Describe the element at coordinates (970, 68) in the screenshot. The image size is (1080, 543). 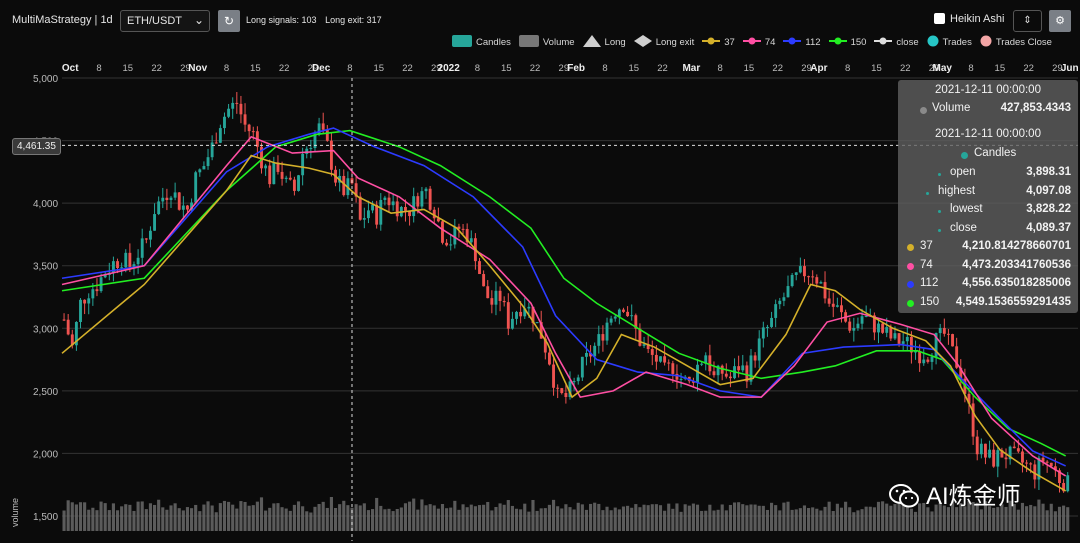
I see `x-tick-label: 8` at that location.